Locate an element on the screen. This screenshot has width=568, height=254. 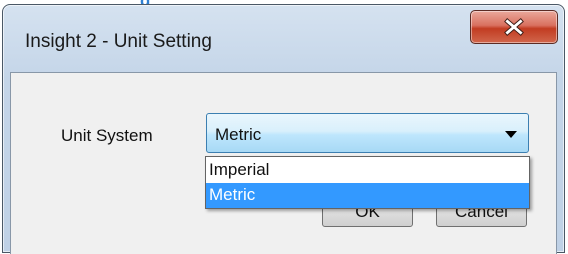
unit-system-label: Unit System is located at coordinates (107, 135).